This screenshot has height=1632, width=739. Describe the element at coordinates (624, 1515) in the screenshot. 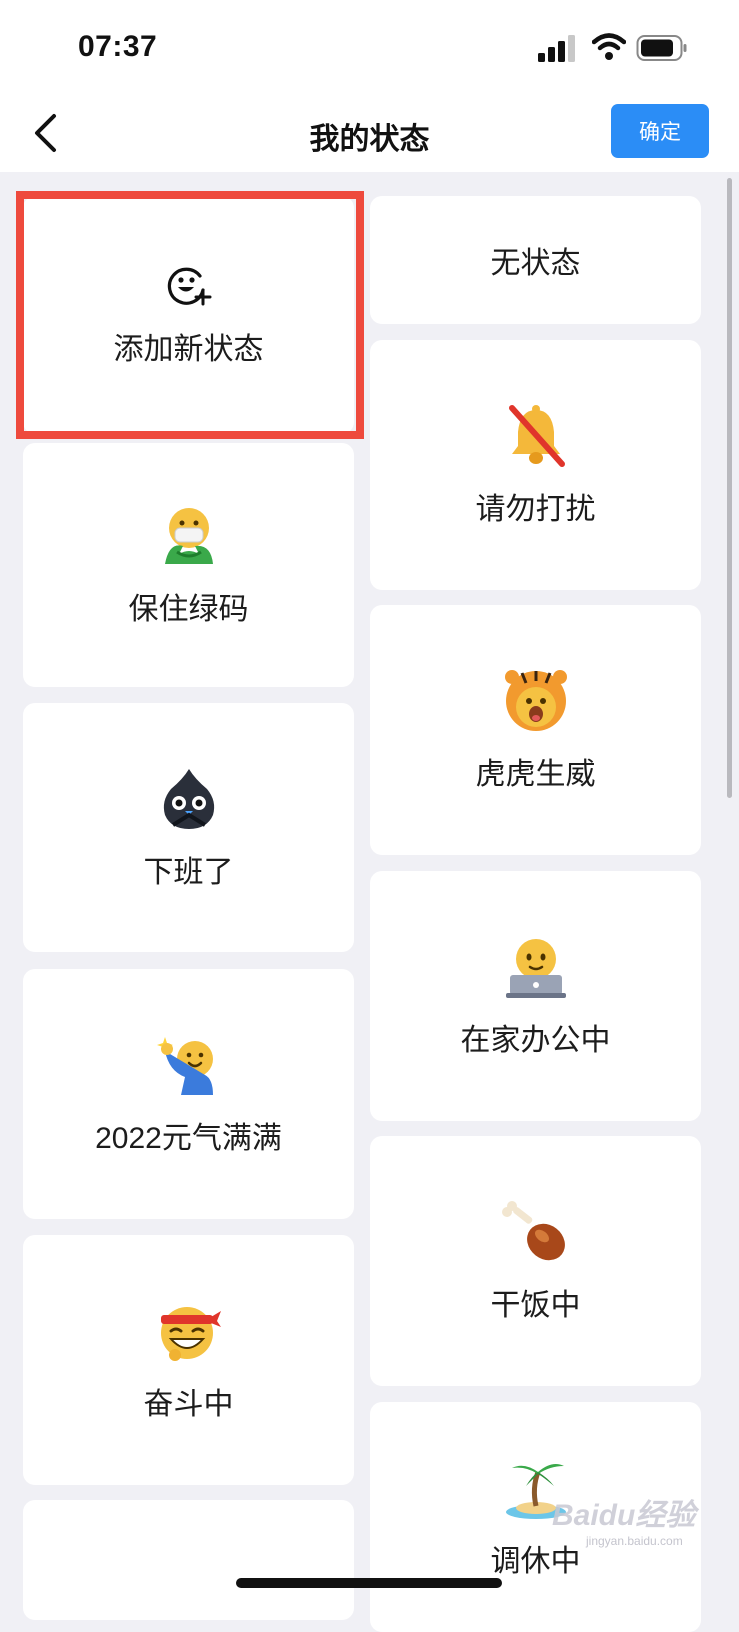

I see `watermark-brand: Baidu经验` at that location.